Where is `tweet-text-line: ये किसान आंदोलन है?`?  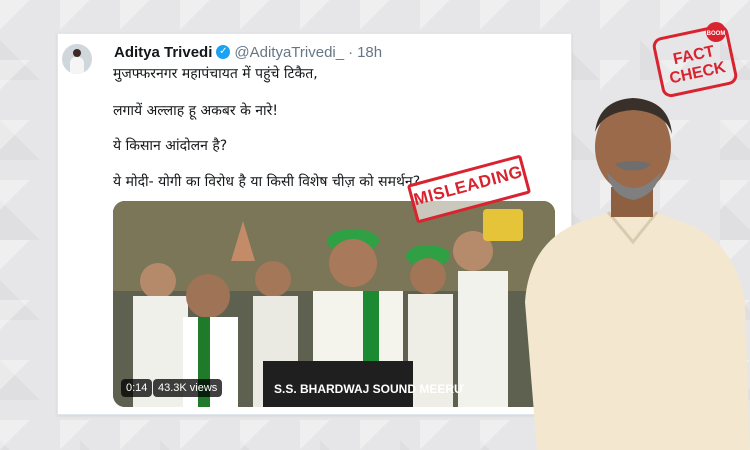
tweet-text-line: ये किसान आंदोलन है? is located at coordinates (170, 146).